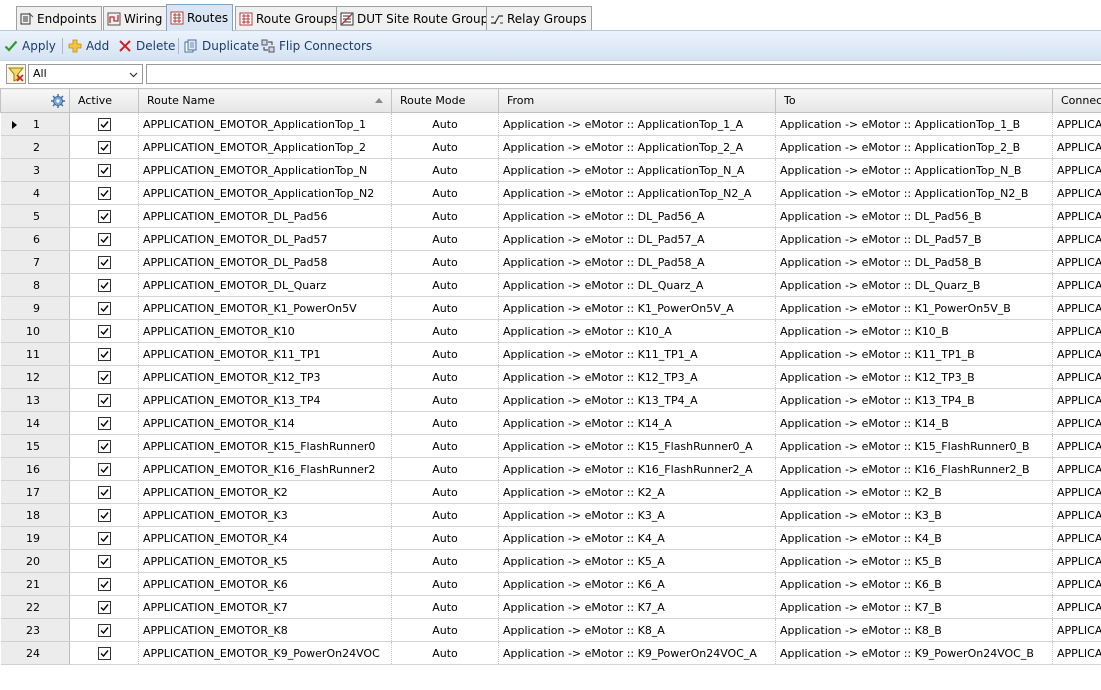  I want to click on row-header: 23, so click(35, 630).